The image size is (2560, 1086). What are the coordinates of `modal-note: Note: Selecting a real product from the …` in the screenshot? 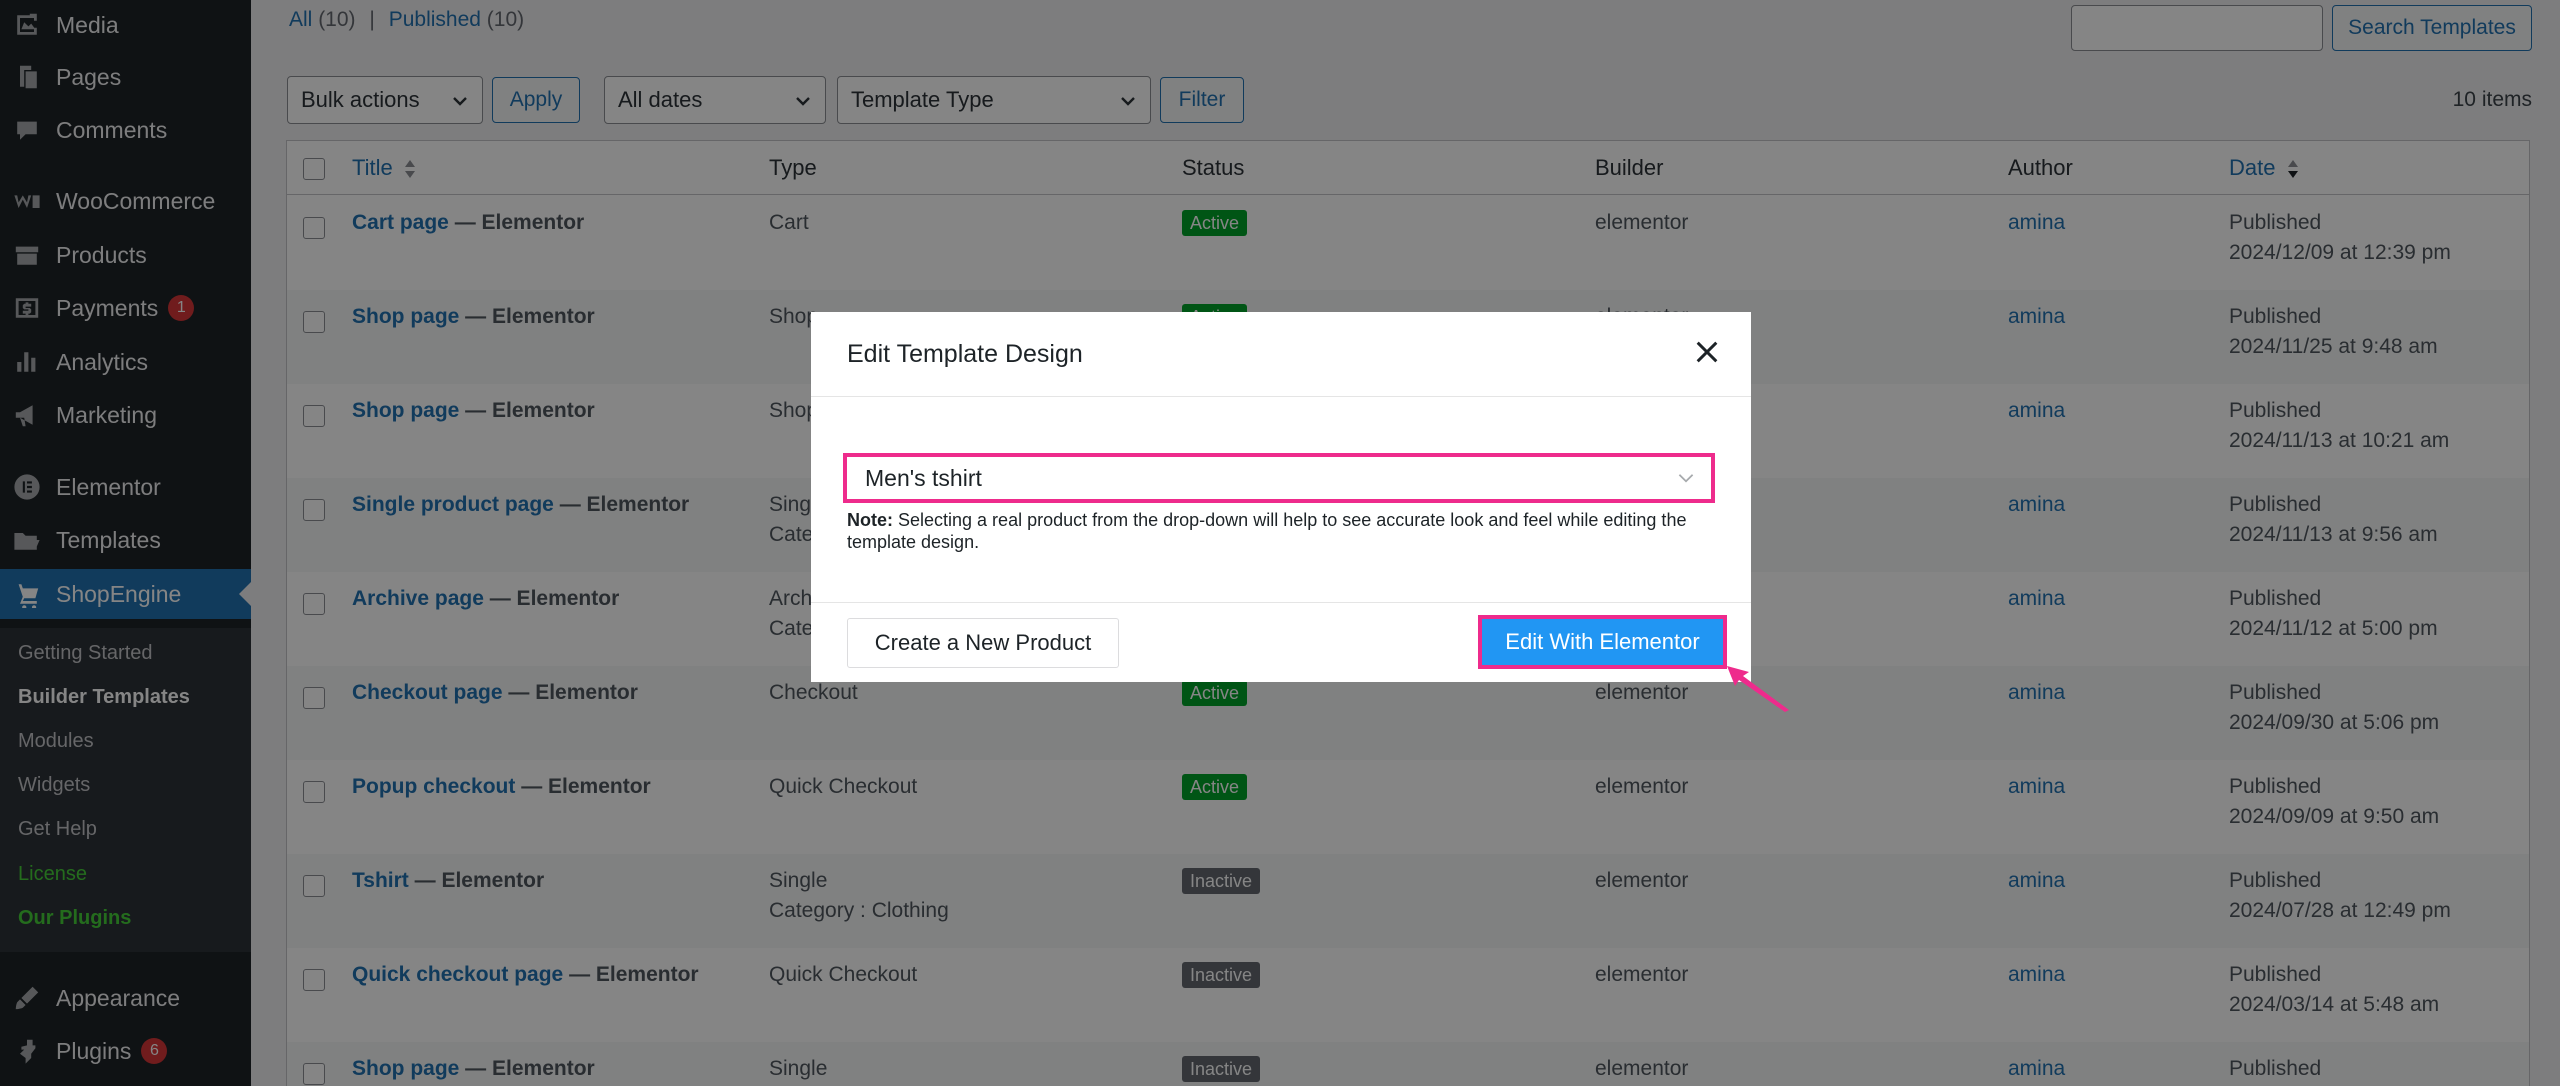 It's located at (1287, 531).